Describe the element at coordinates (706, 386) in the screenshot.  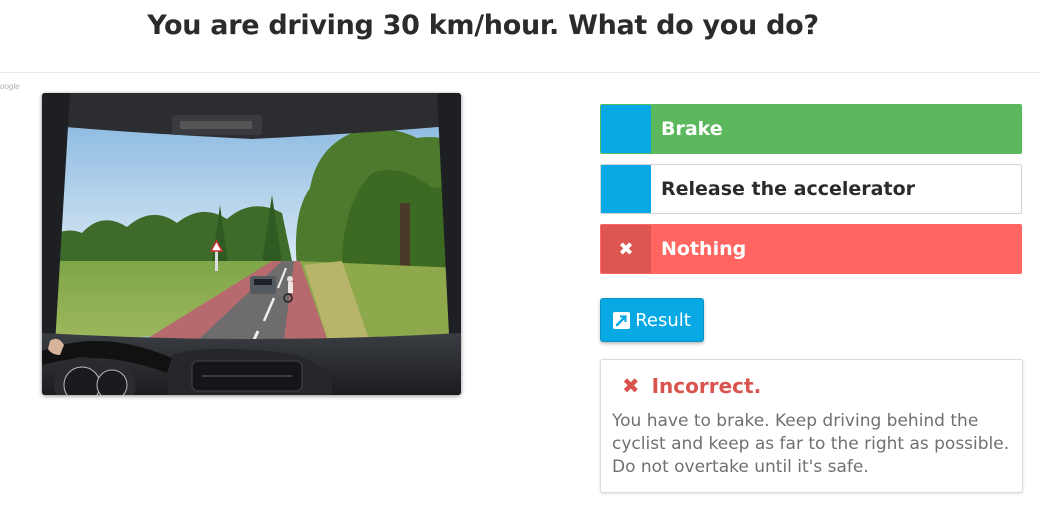
I see `feedback-heading: Incorrect.` at that location.